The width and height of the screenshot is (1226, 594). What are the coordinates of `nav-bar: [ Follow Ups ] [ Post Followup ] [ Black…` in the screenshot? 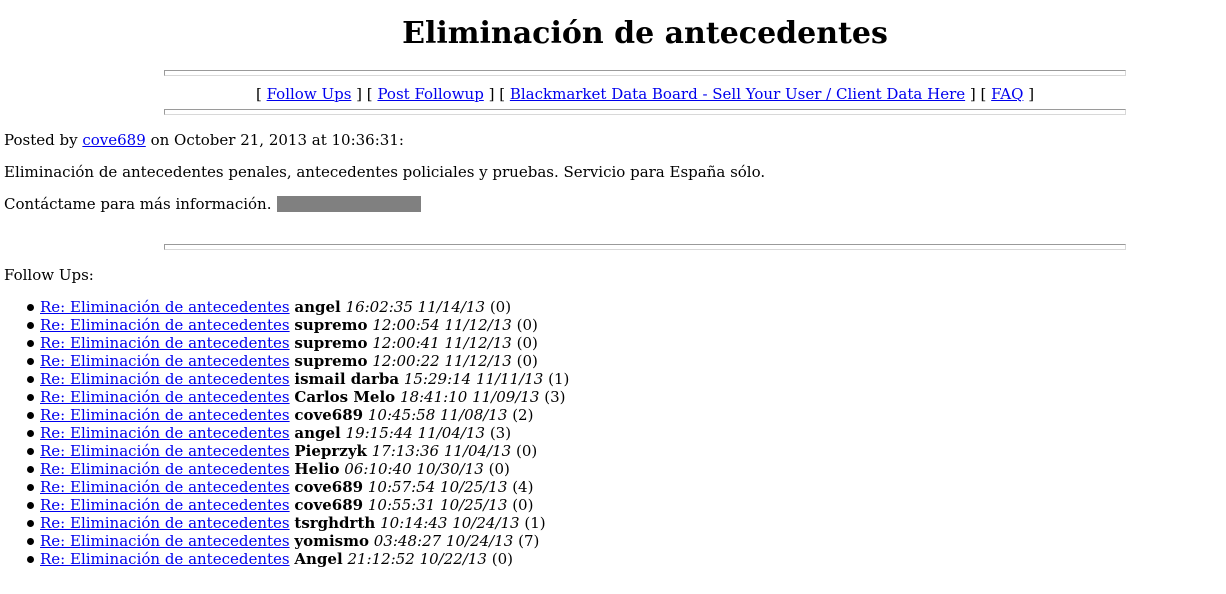 It's located at (613, 94).